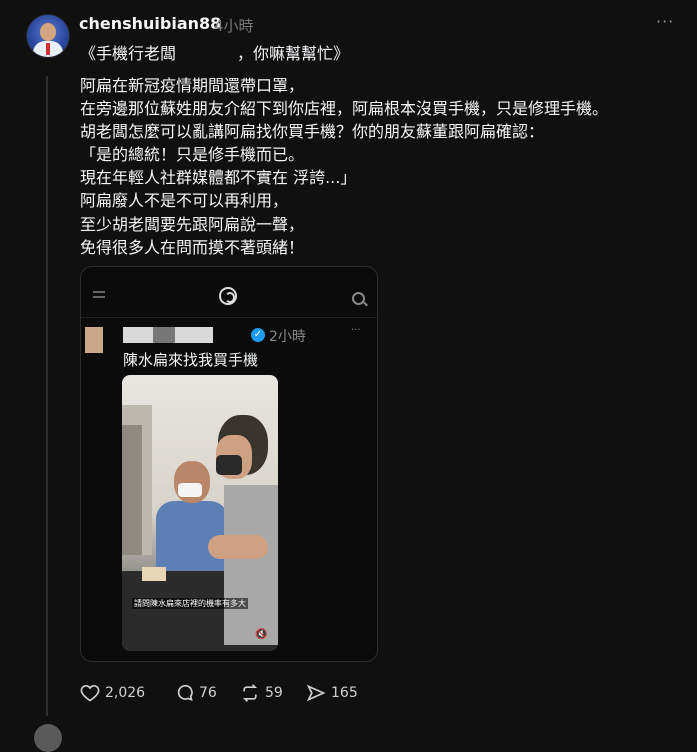  What do you see at coordinates (208, 693) in the screenshot?
I see `comment-count: 76` at bounding box center [208, 693].